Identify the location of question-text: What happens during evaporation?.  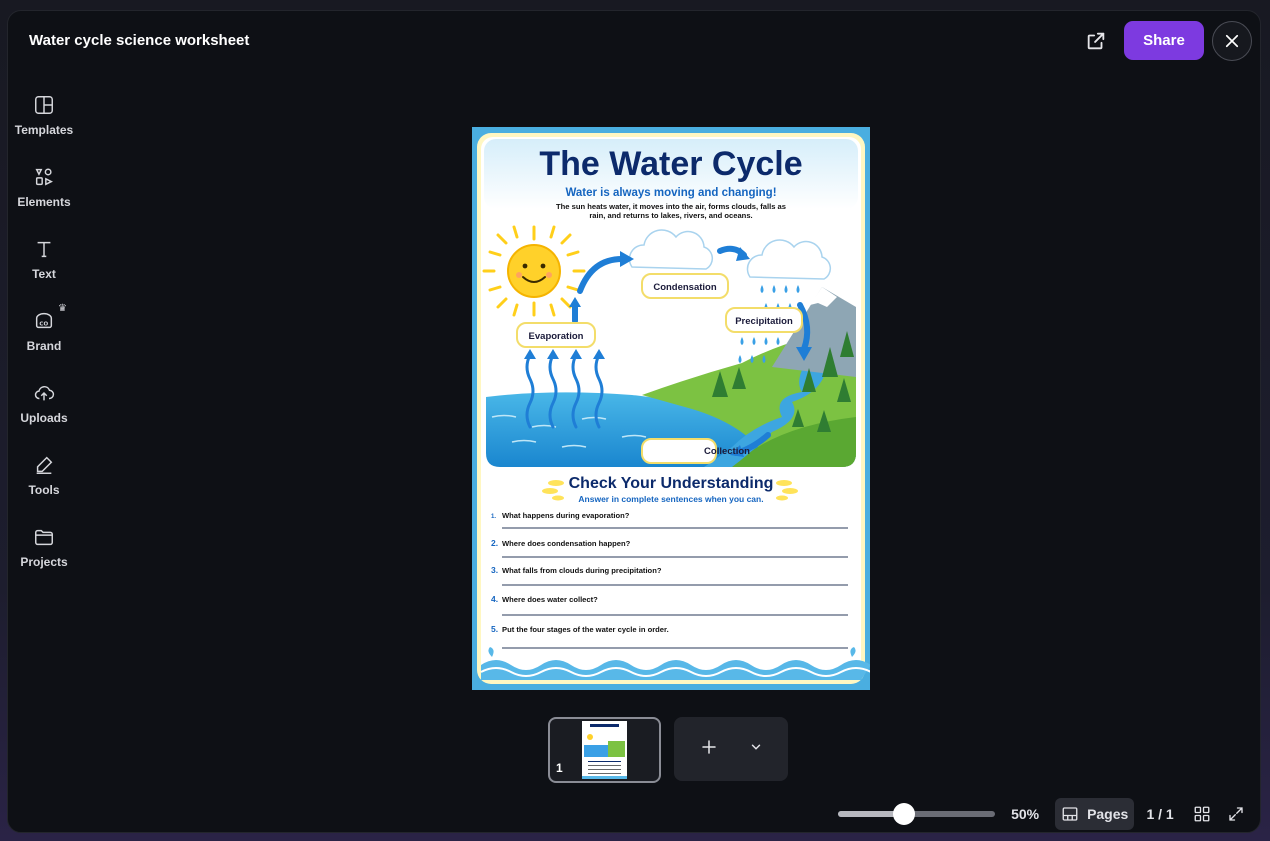
(566, 515).